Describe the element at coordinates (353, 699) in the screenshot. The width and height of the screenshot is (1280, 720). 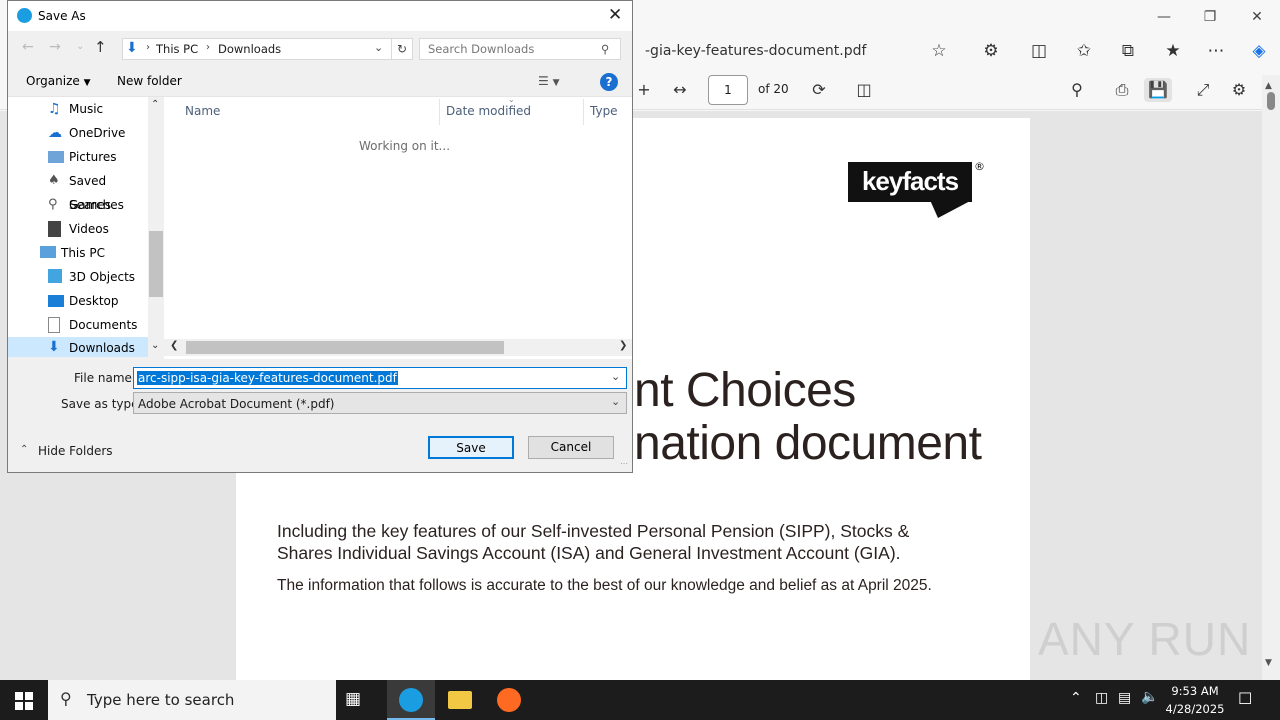
I see `task-view-icon: ▦` at that location.